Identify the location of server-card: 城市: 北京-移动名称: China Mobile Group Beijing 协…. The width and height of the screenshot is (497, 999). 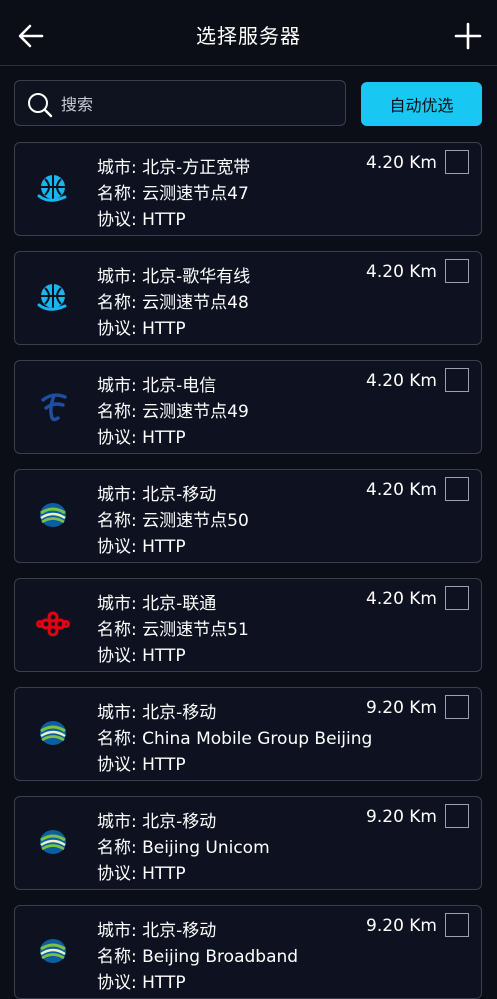
(248, 734).